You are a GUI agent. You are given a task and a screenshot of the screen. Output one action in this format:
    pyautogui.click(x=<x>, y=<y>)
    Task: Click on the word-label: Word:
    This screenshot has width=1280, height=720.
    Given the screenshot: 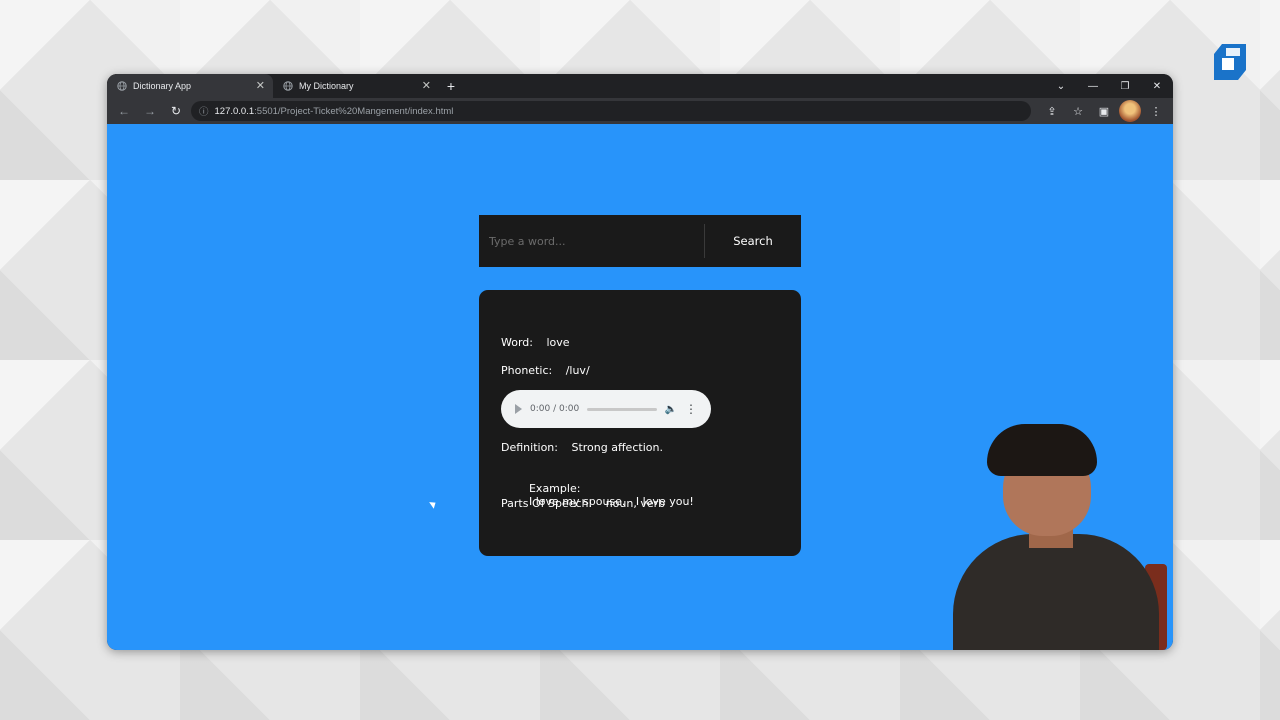 What is the action you would take?
    pyautogui.click(x=517, y=342)
    